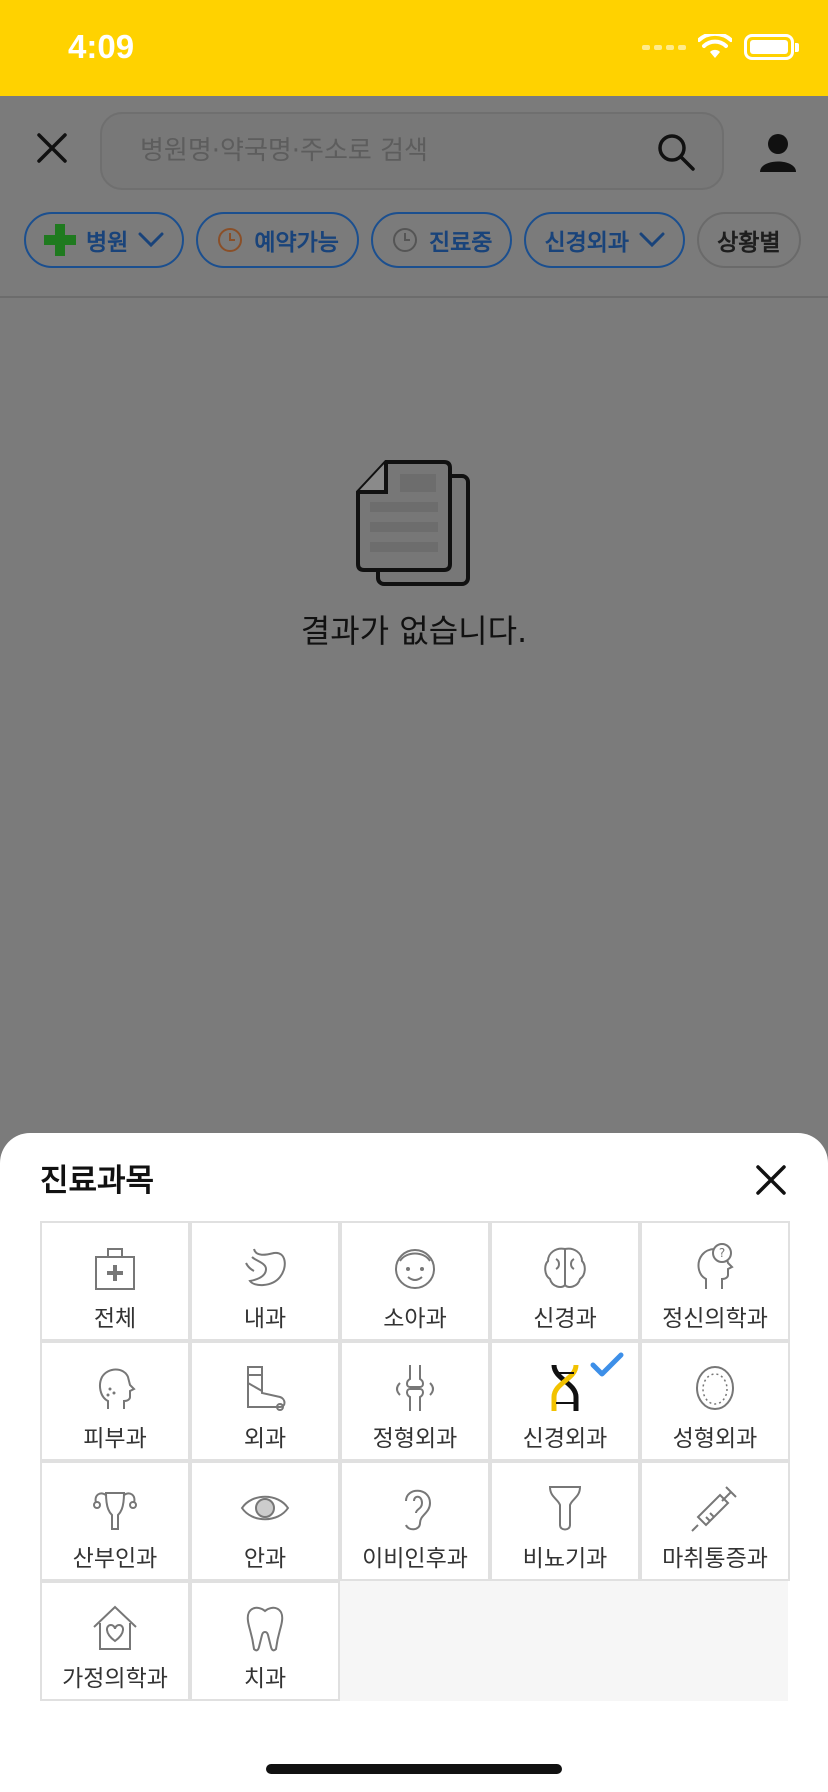  What do you see at coordinates (715, 1388) in the screenshot?
I see `face-outline-icon` at bounding box center [715, 1388].